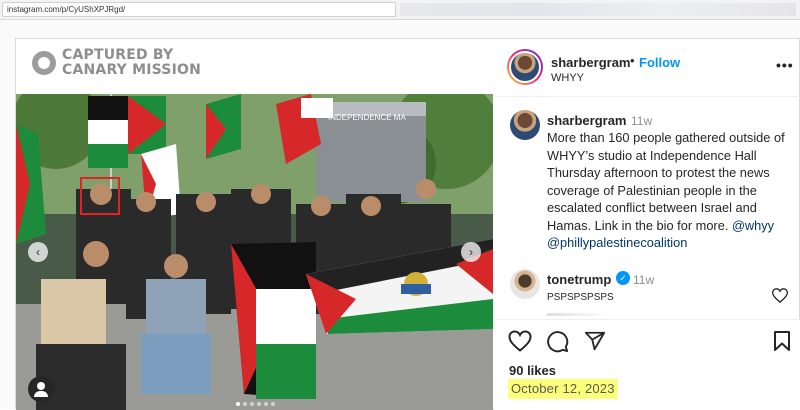  What do you see at coordinates (520, 341) in the screenshot?
I see `like-icon` at bounding box center [520, 341].